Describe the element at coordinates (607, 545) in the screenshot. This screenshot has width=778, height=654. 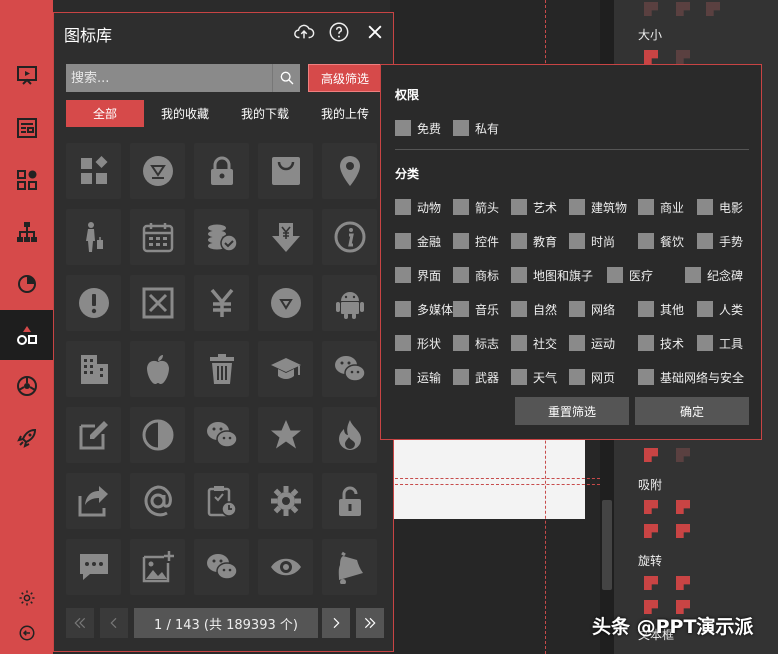
I see `canvas-scrollbar-thumb` at that location.